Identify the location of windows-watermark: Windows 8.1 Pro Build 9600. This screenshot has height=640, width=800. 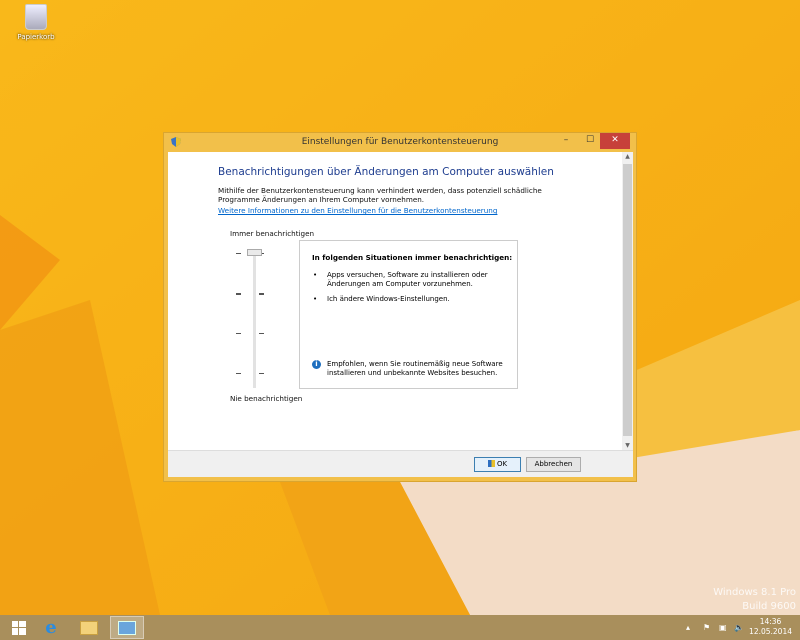
(754, 600).